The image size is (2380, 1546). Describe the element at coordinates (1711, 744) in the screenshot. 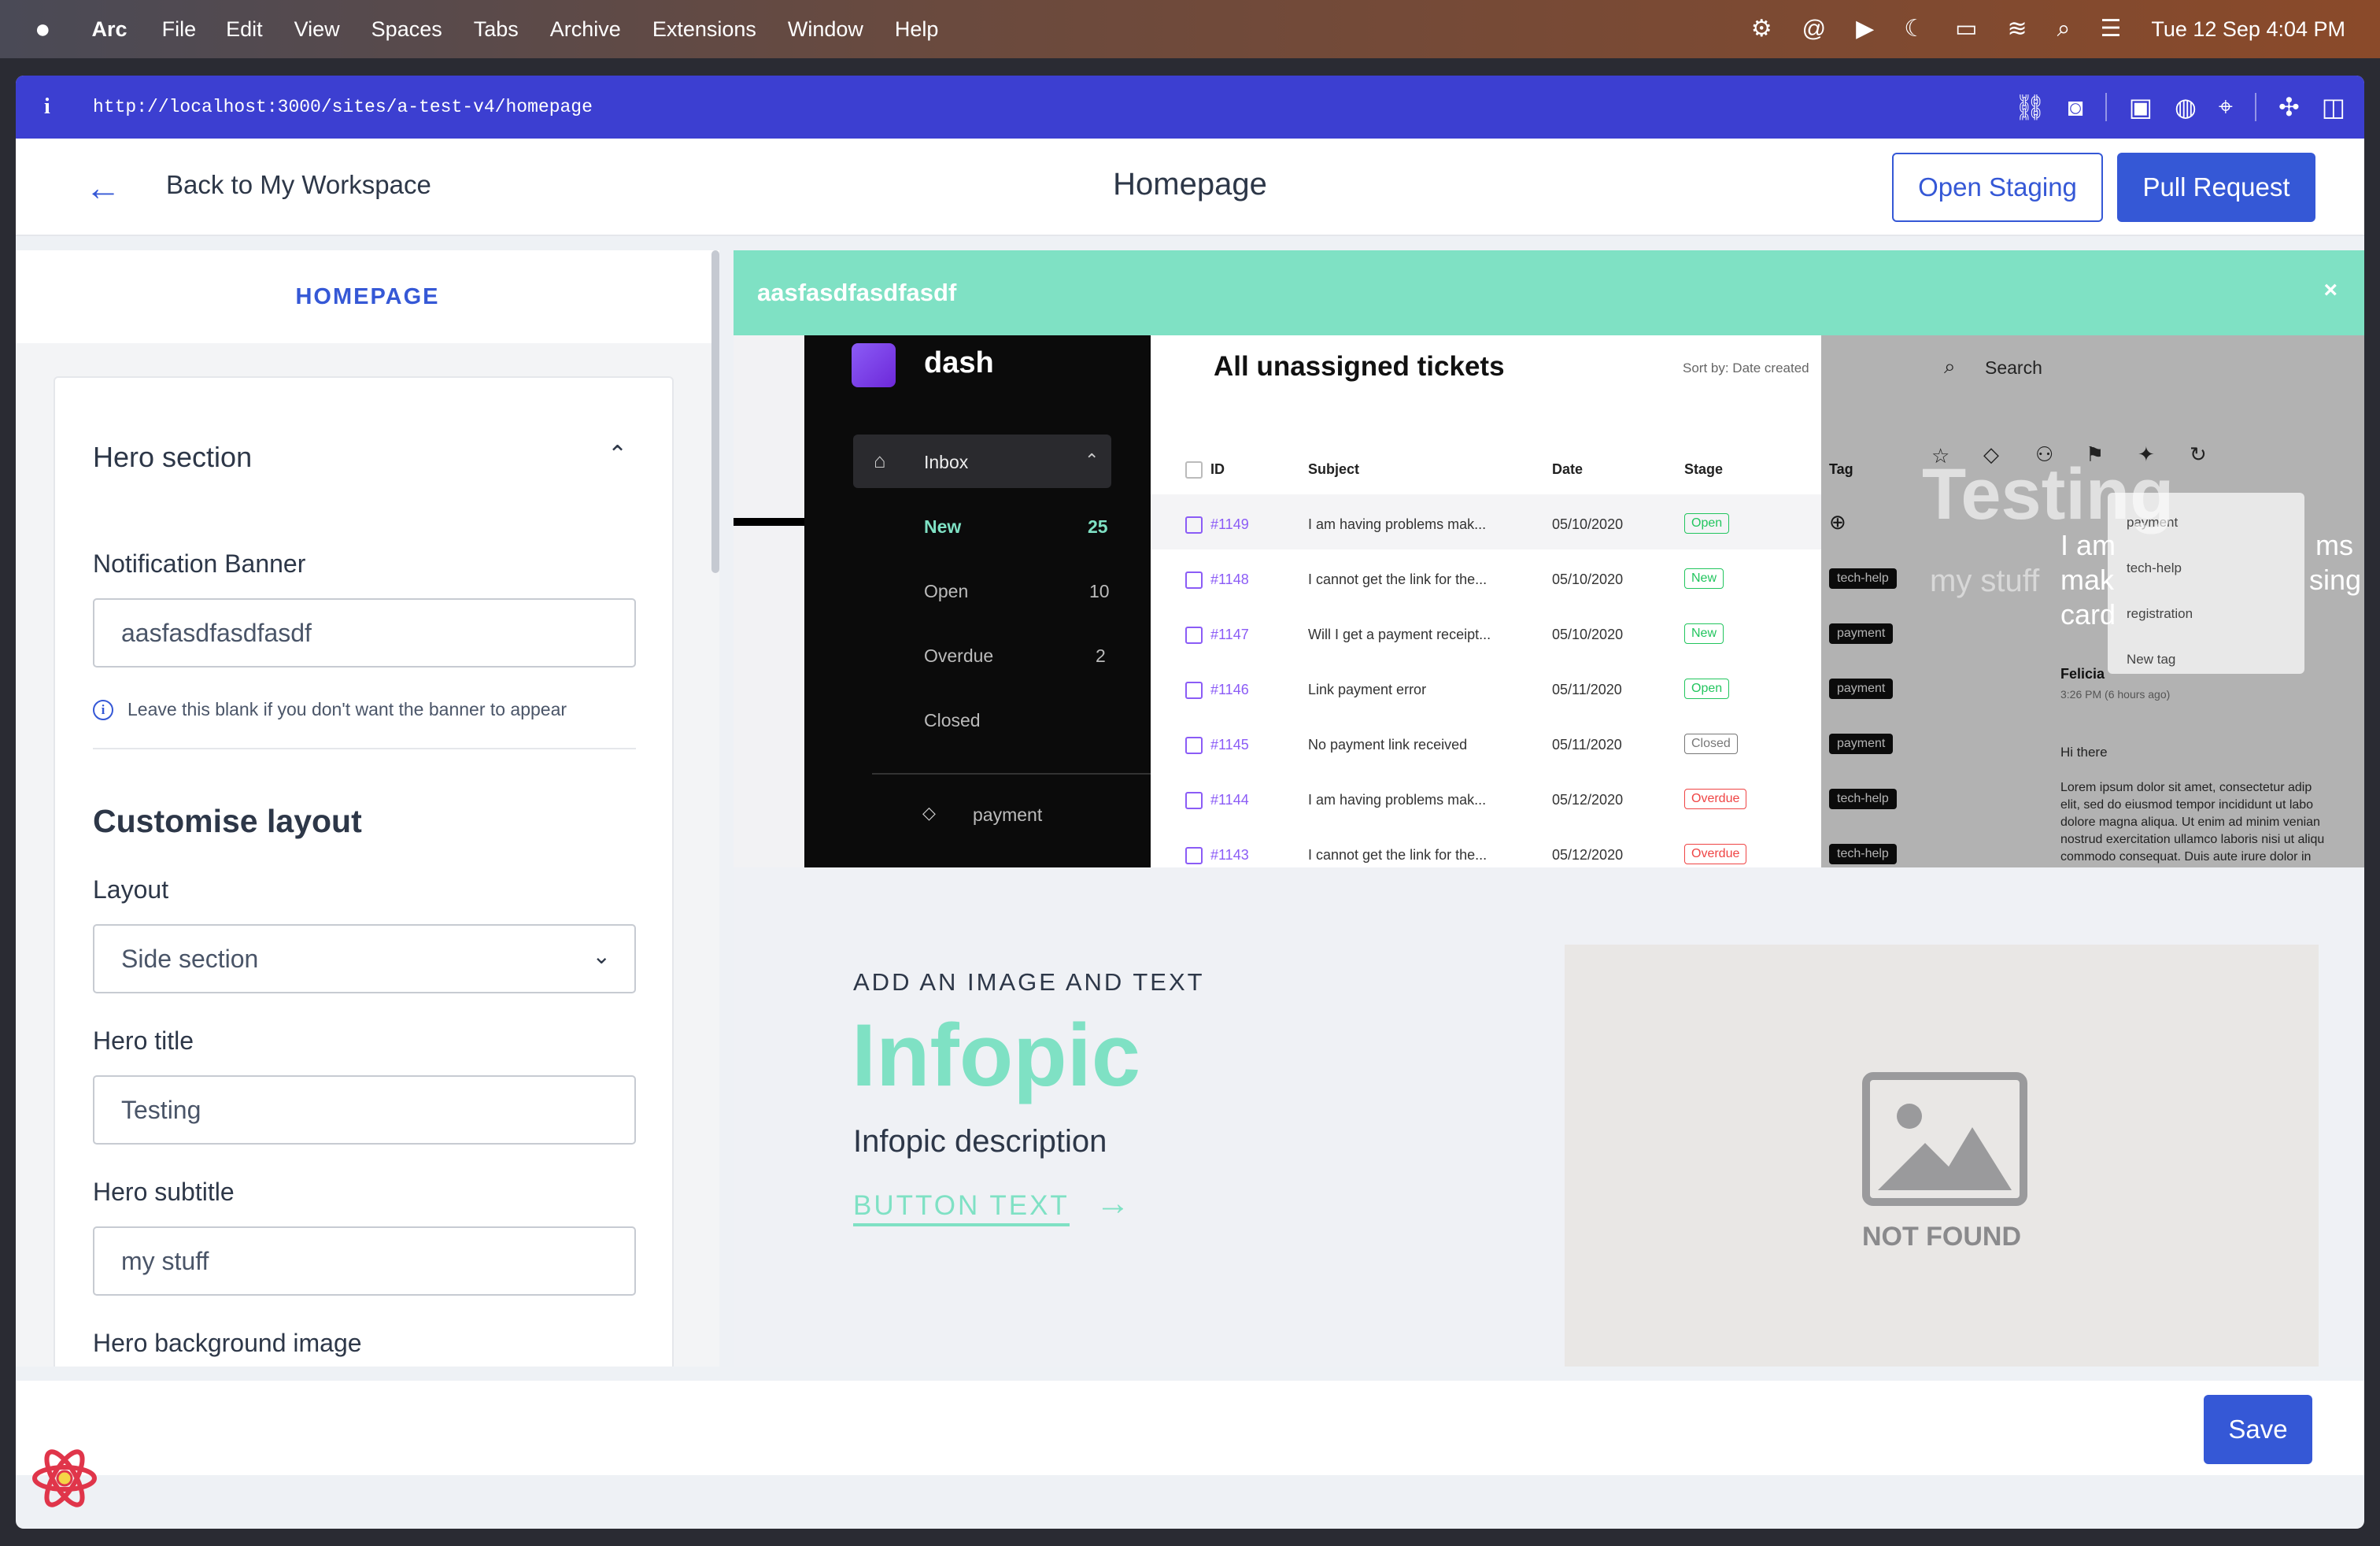

I see `row-stage: Closed` at that location.